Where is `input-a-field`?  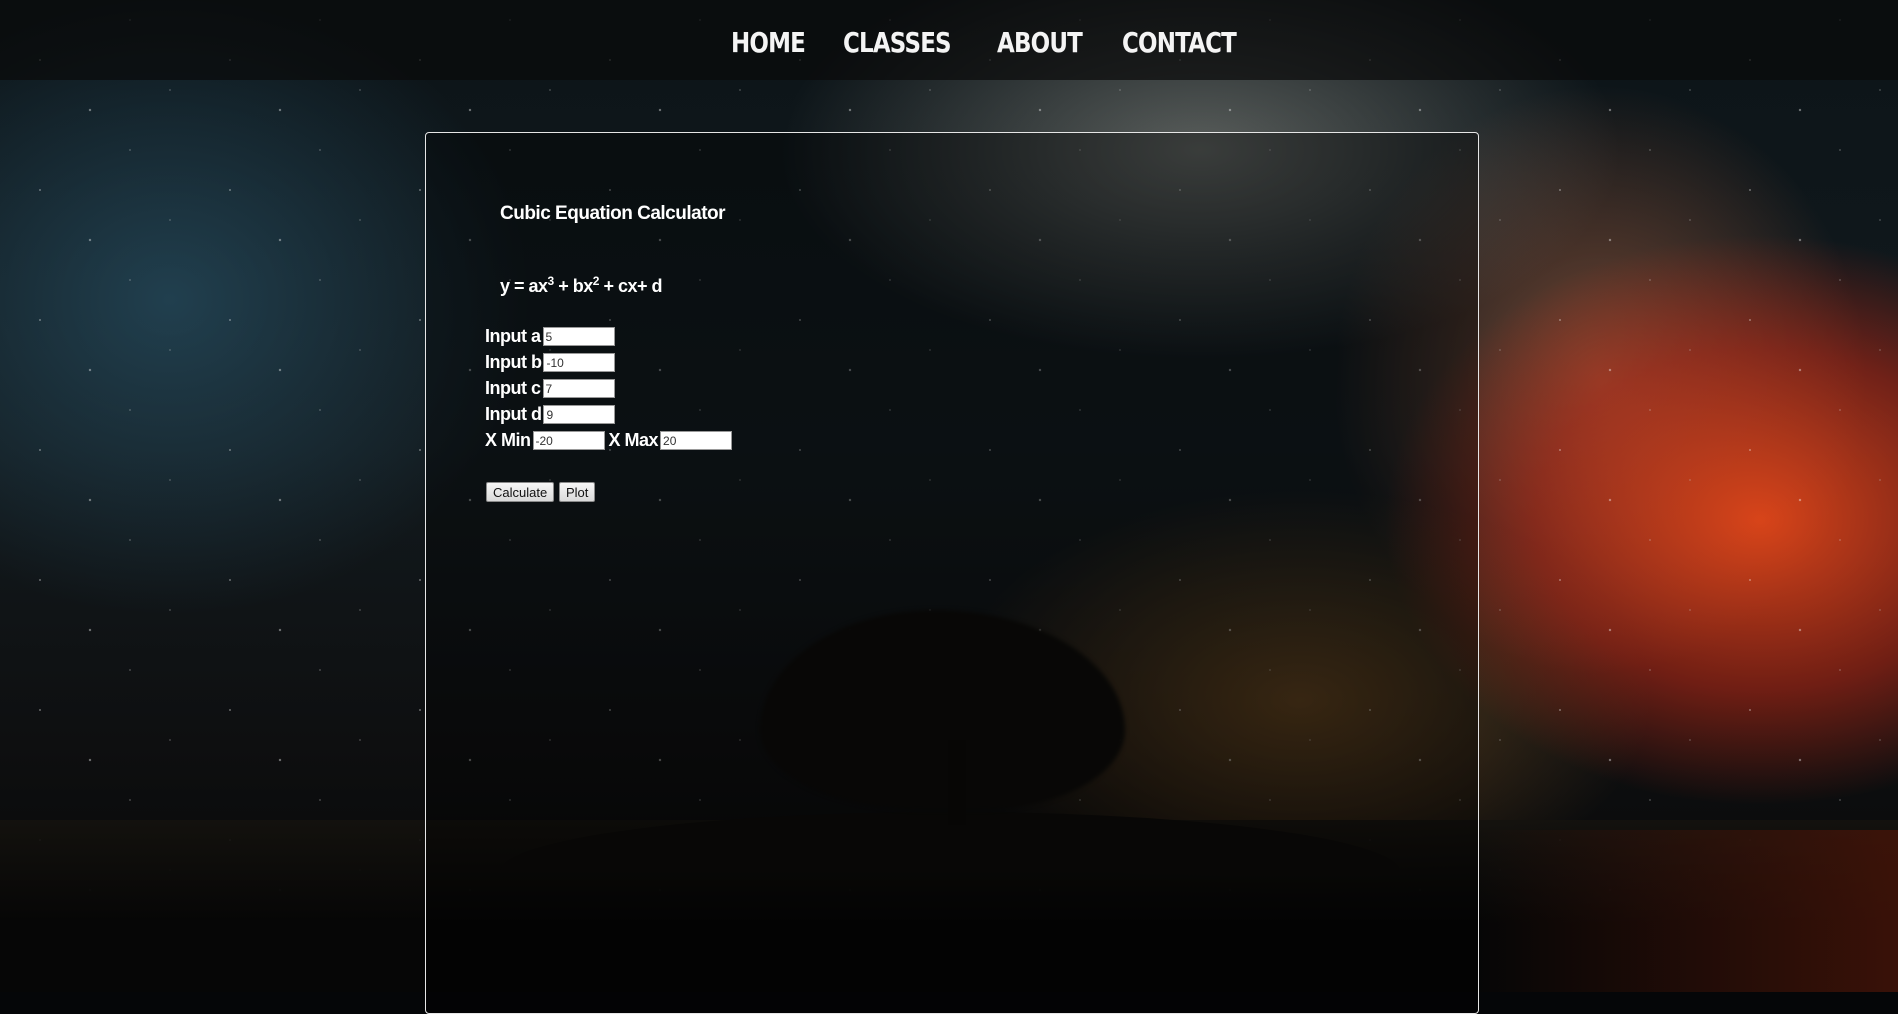 input-a-field is located at coordinates (578, 336).